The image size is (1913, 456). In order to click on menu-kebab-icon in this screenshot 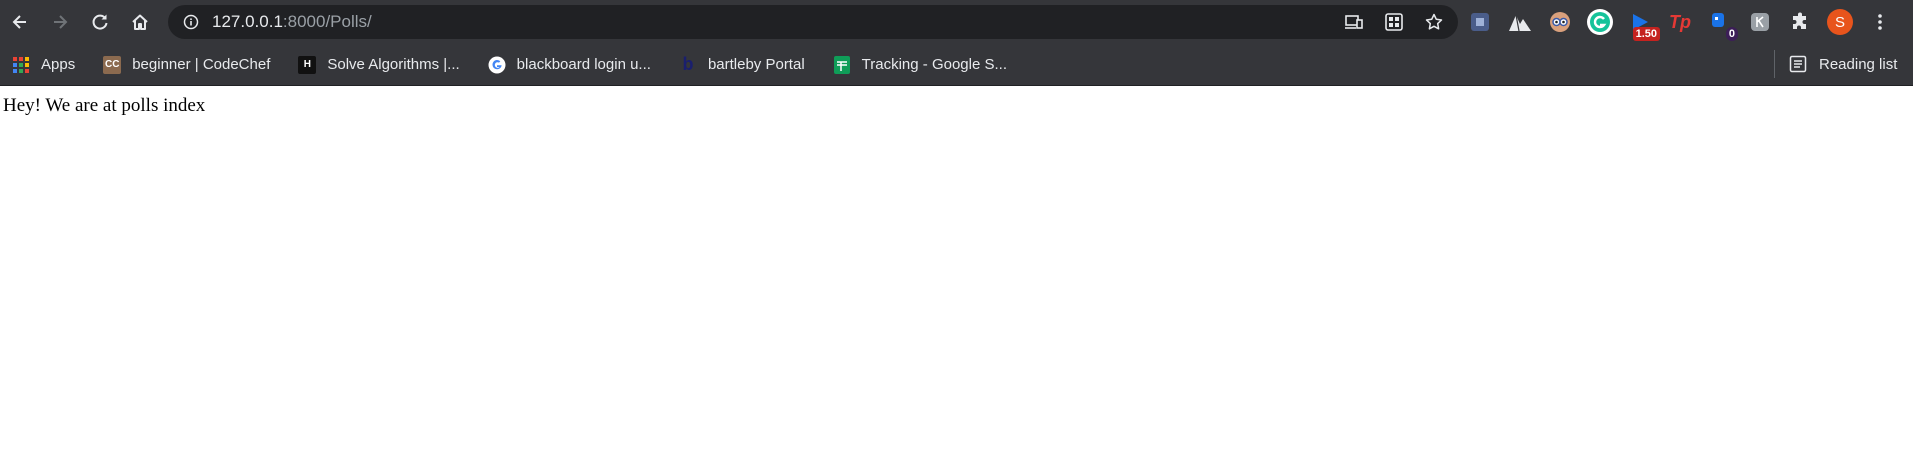, I will do `click(1880, 22)`.